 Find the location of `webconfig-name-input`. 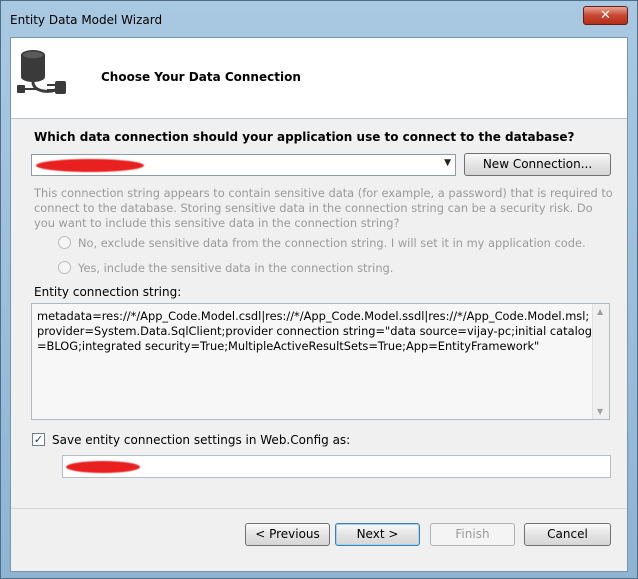

webconfig-name-input is located at coordinates (336, 466).